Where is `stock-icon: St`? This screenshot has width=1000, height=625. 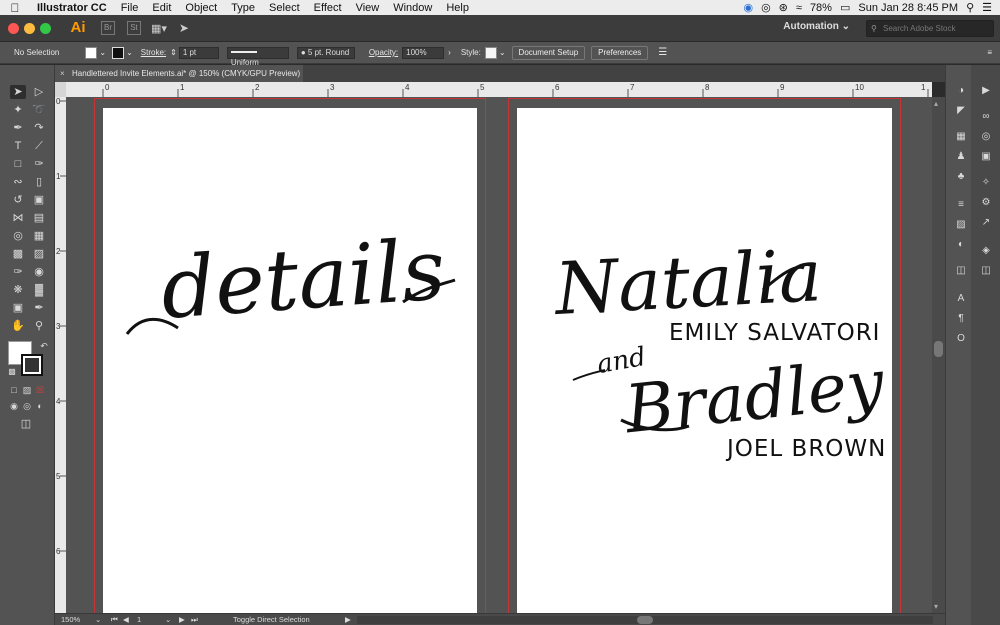 stock-icon: St is located at coordinates (134, 28).